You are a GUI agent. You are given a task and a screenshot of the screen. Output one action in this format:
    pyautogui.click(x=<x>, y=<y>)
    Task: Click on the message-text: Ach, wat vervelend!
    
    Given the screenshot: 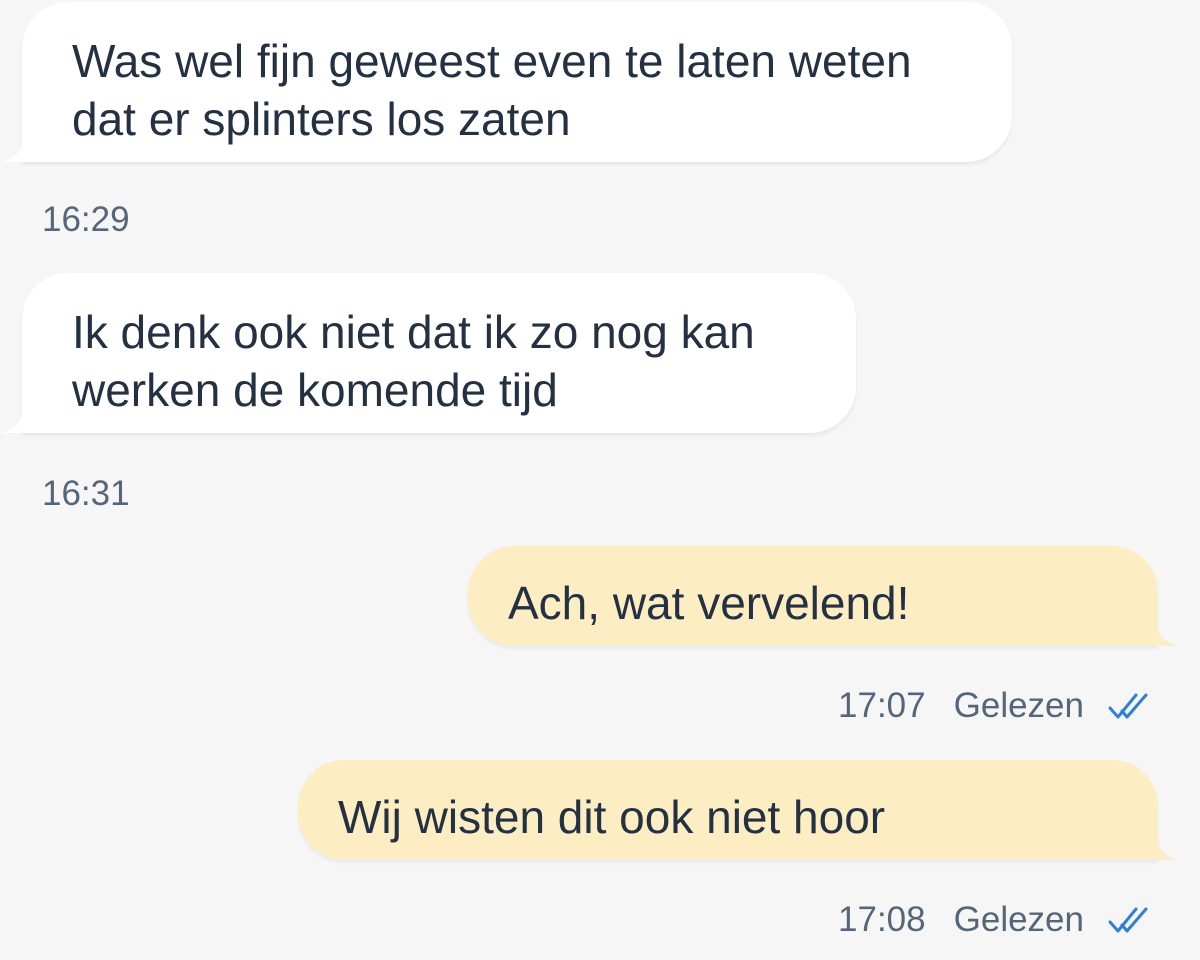 What is the action you would take?
    pyautogui.click(x=709, y=603)
    